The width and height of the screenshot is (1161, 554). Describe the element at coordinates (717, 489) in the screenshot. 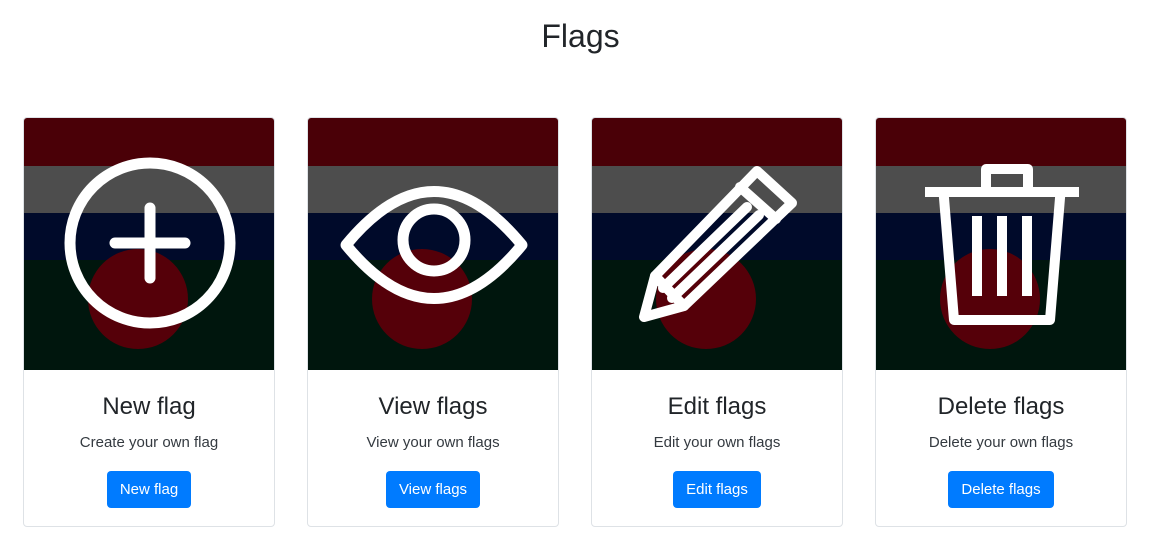

I see `edit-flags-button: Edit flags` at that location.